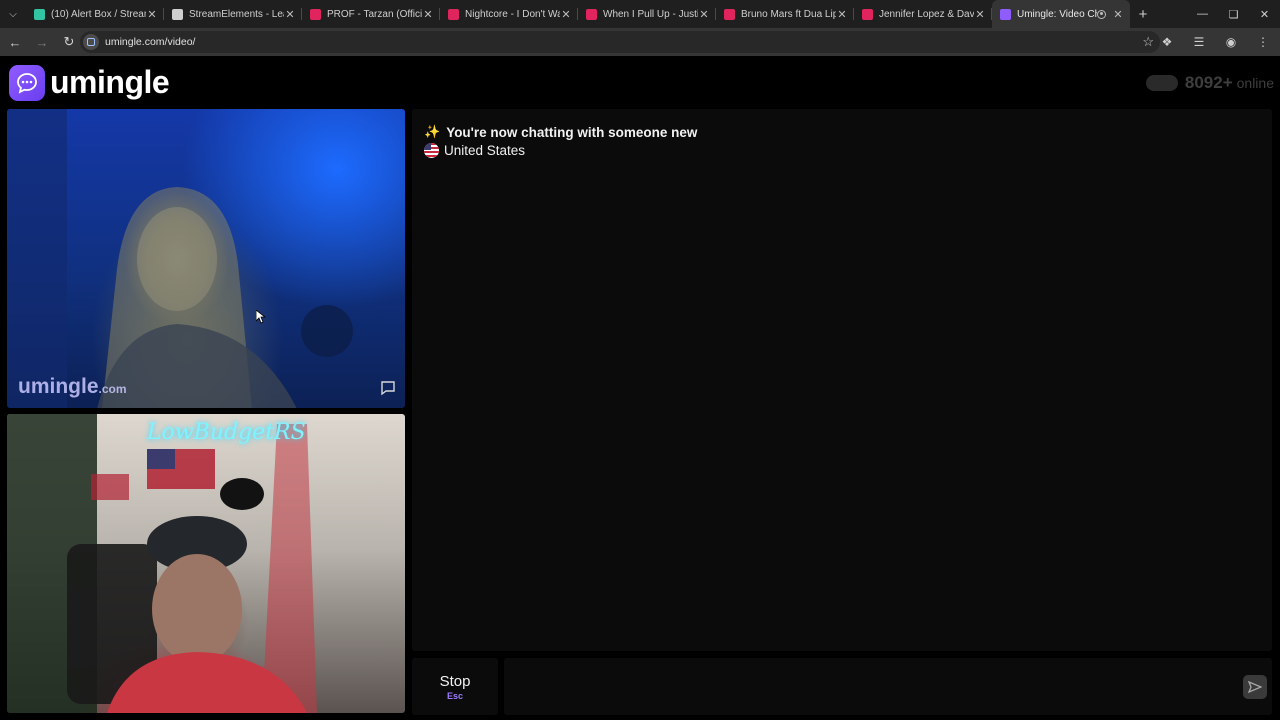 The height and width of the screenshot is (720, 1280). I want to click on neon-sign-text: LowBudgetRS, so click(226, 432).